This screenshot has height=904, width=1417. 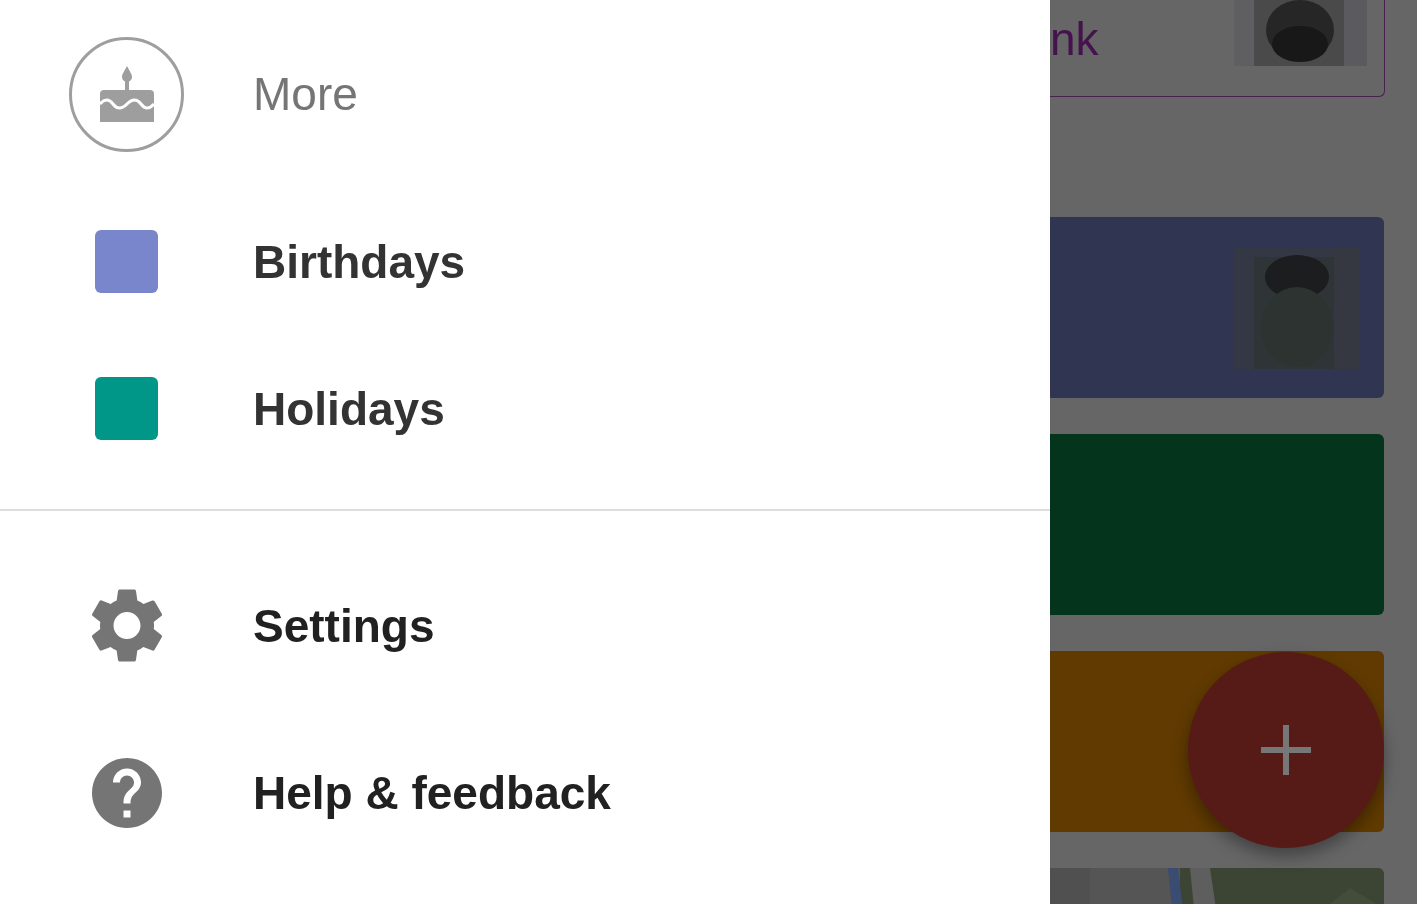 What do you see at coordinates (126, 625) in the screenshot?
I see `settings-icon` at bounding box center [126, 625].